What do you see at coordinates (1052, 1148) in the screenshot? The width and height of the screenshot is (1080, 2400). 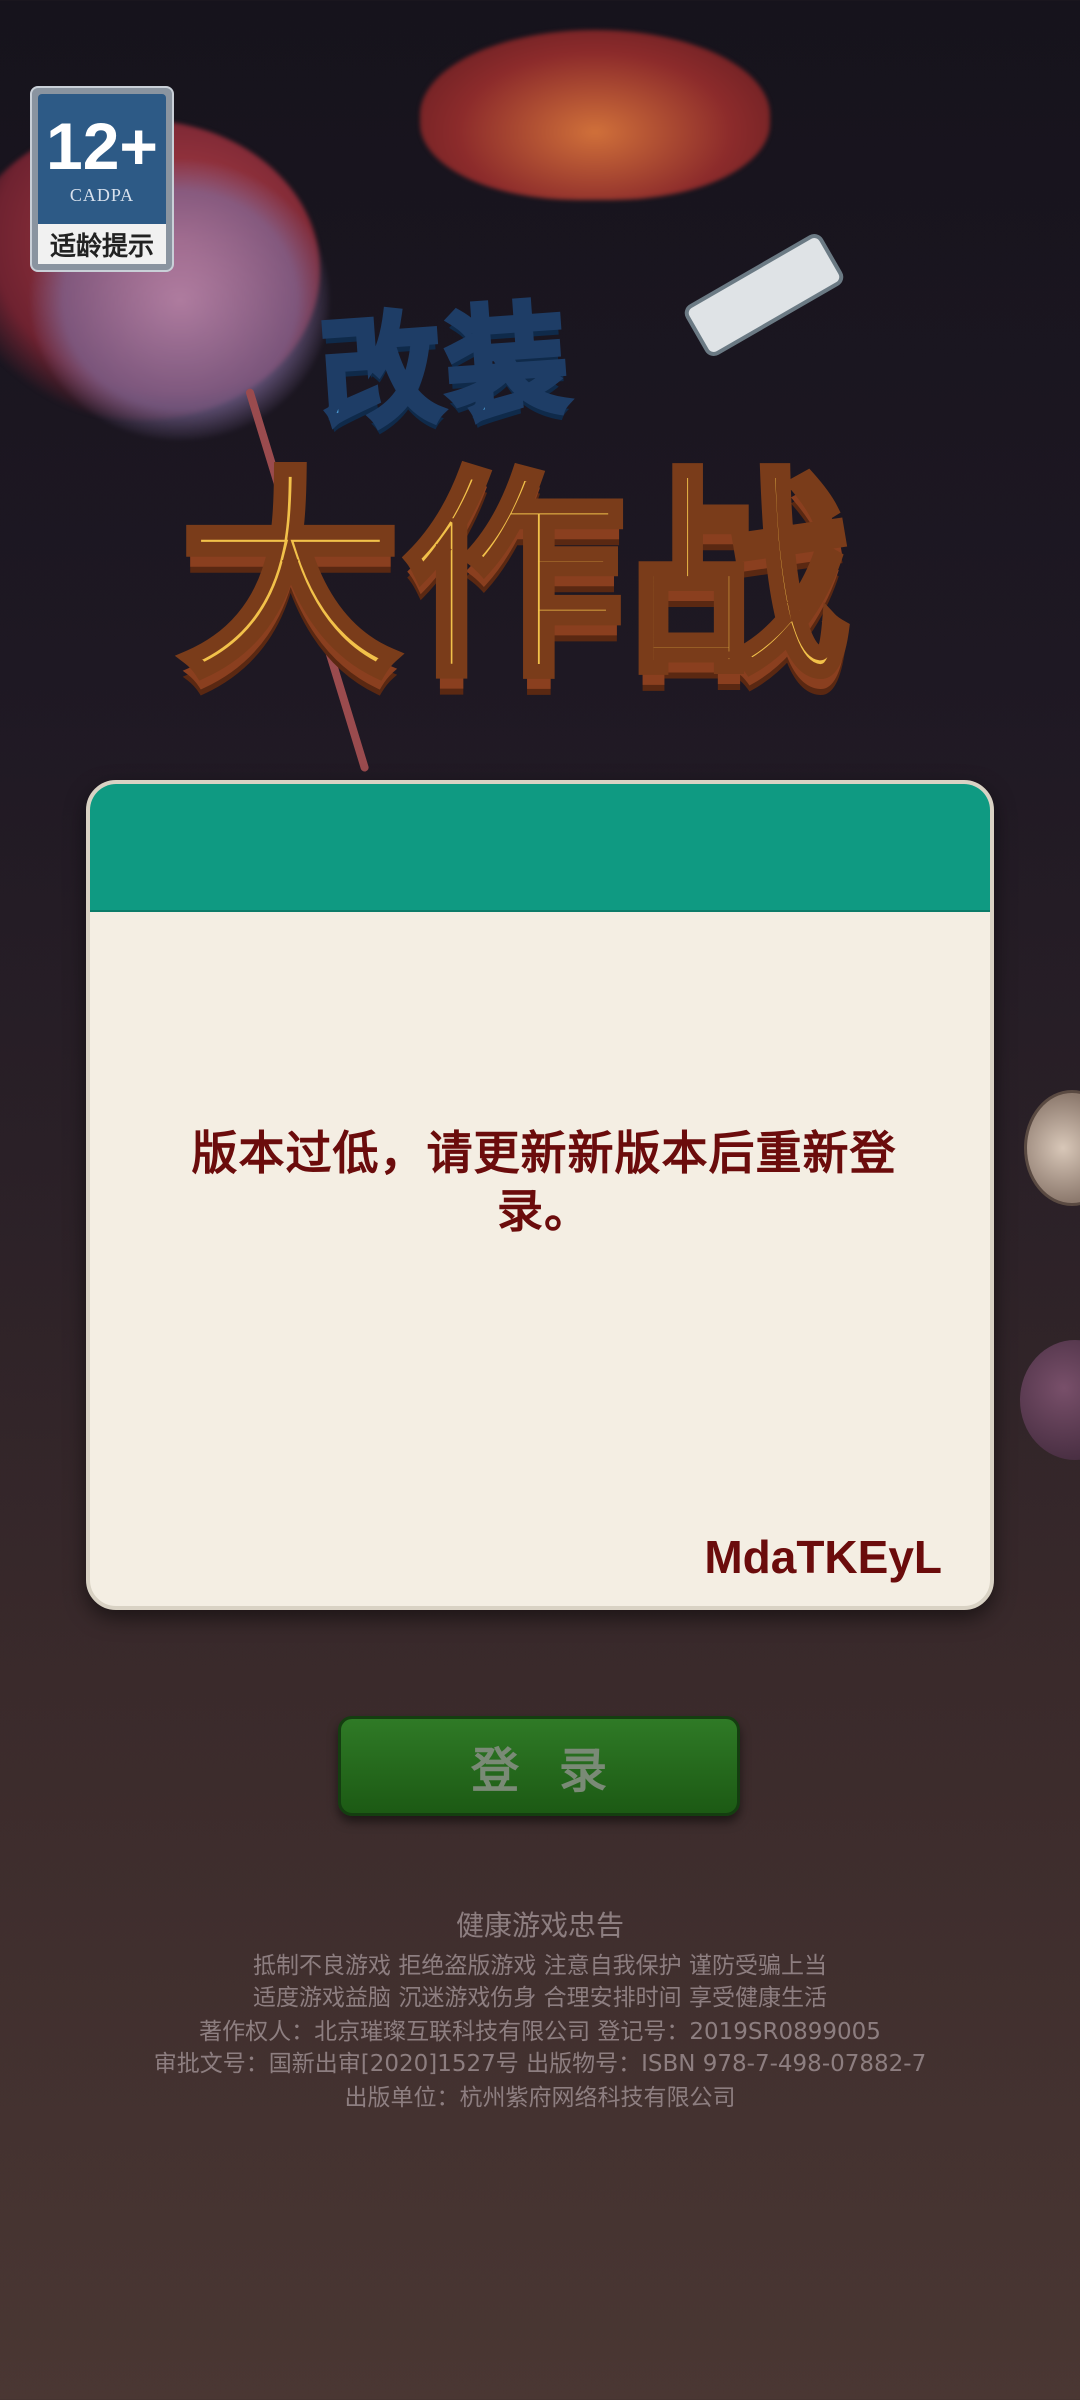 I see `side-coin-decoration` at bounding box center [1052, 1148].